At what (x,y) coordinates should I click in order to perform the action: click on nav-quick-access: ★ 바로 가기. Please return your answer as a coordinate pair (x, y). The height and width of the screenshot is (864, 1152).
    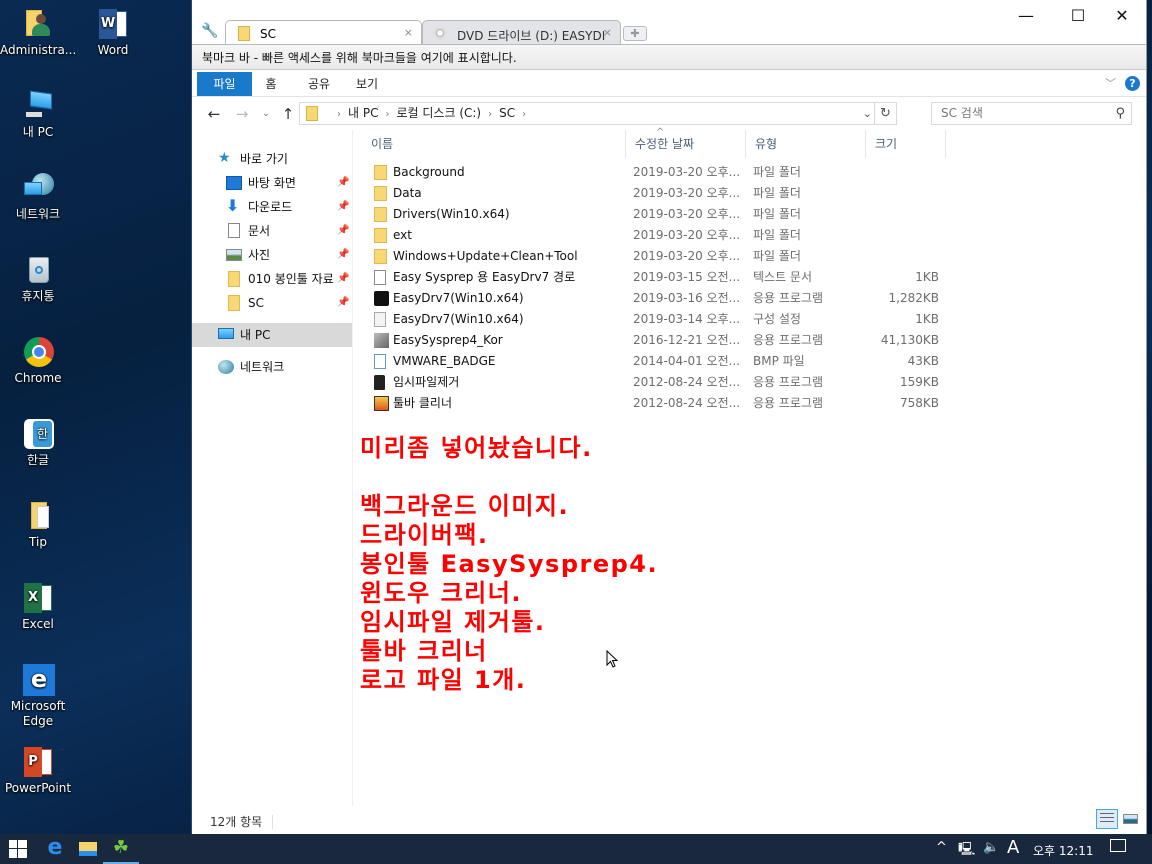
    Looking at the image, I should click on (272, 159).